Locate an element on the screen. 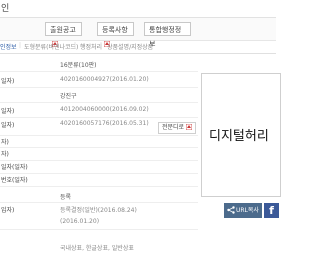 This screenshot has height=260, width=320. toolbar is located at coordinates (138, 29).